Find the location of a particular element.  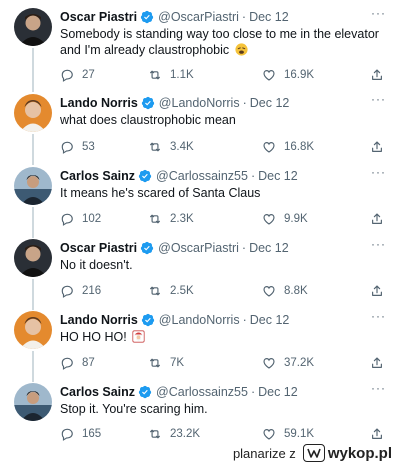

retweet-count: 3.4K is located at coordinates (182, 147).